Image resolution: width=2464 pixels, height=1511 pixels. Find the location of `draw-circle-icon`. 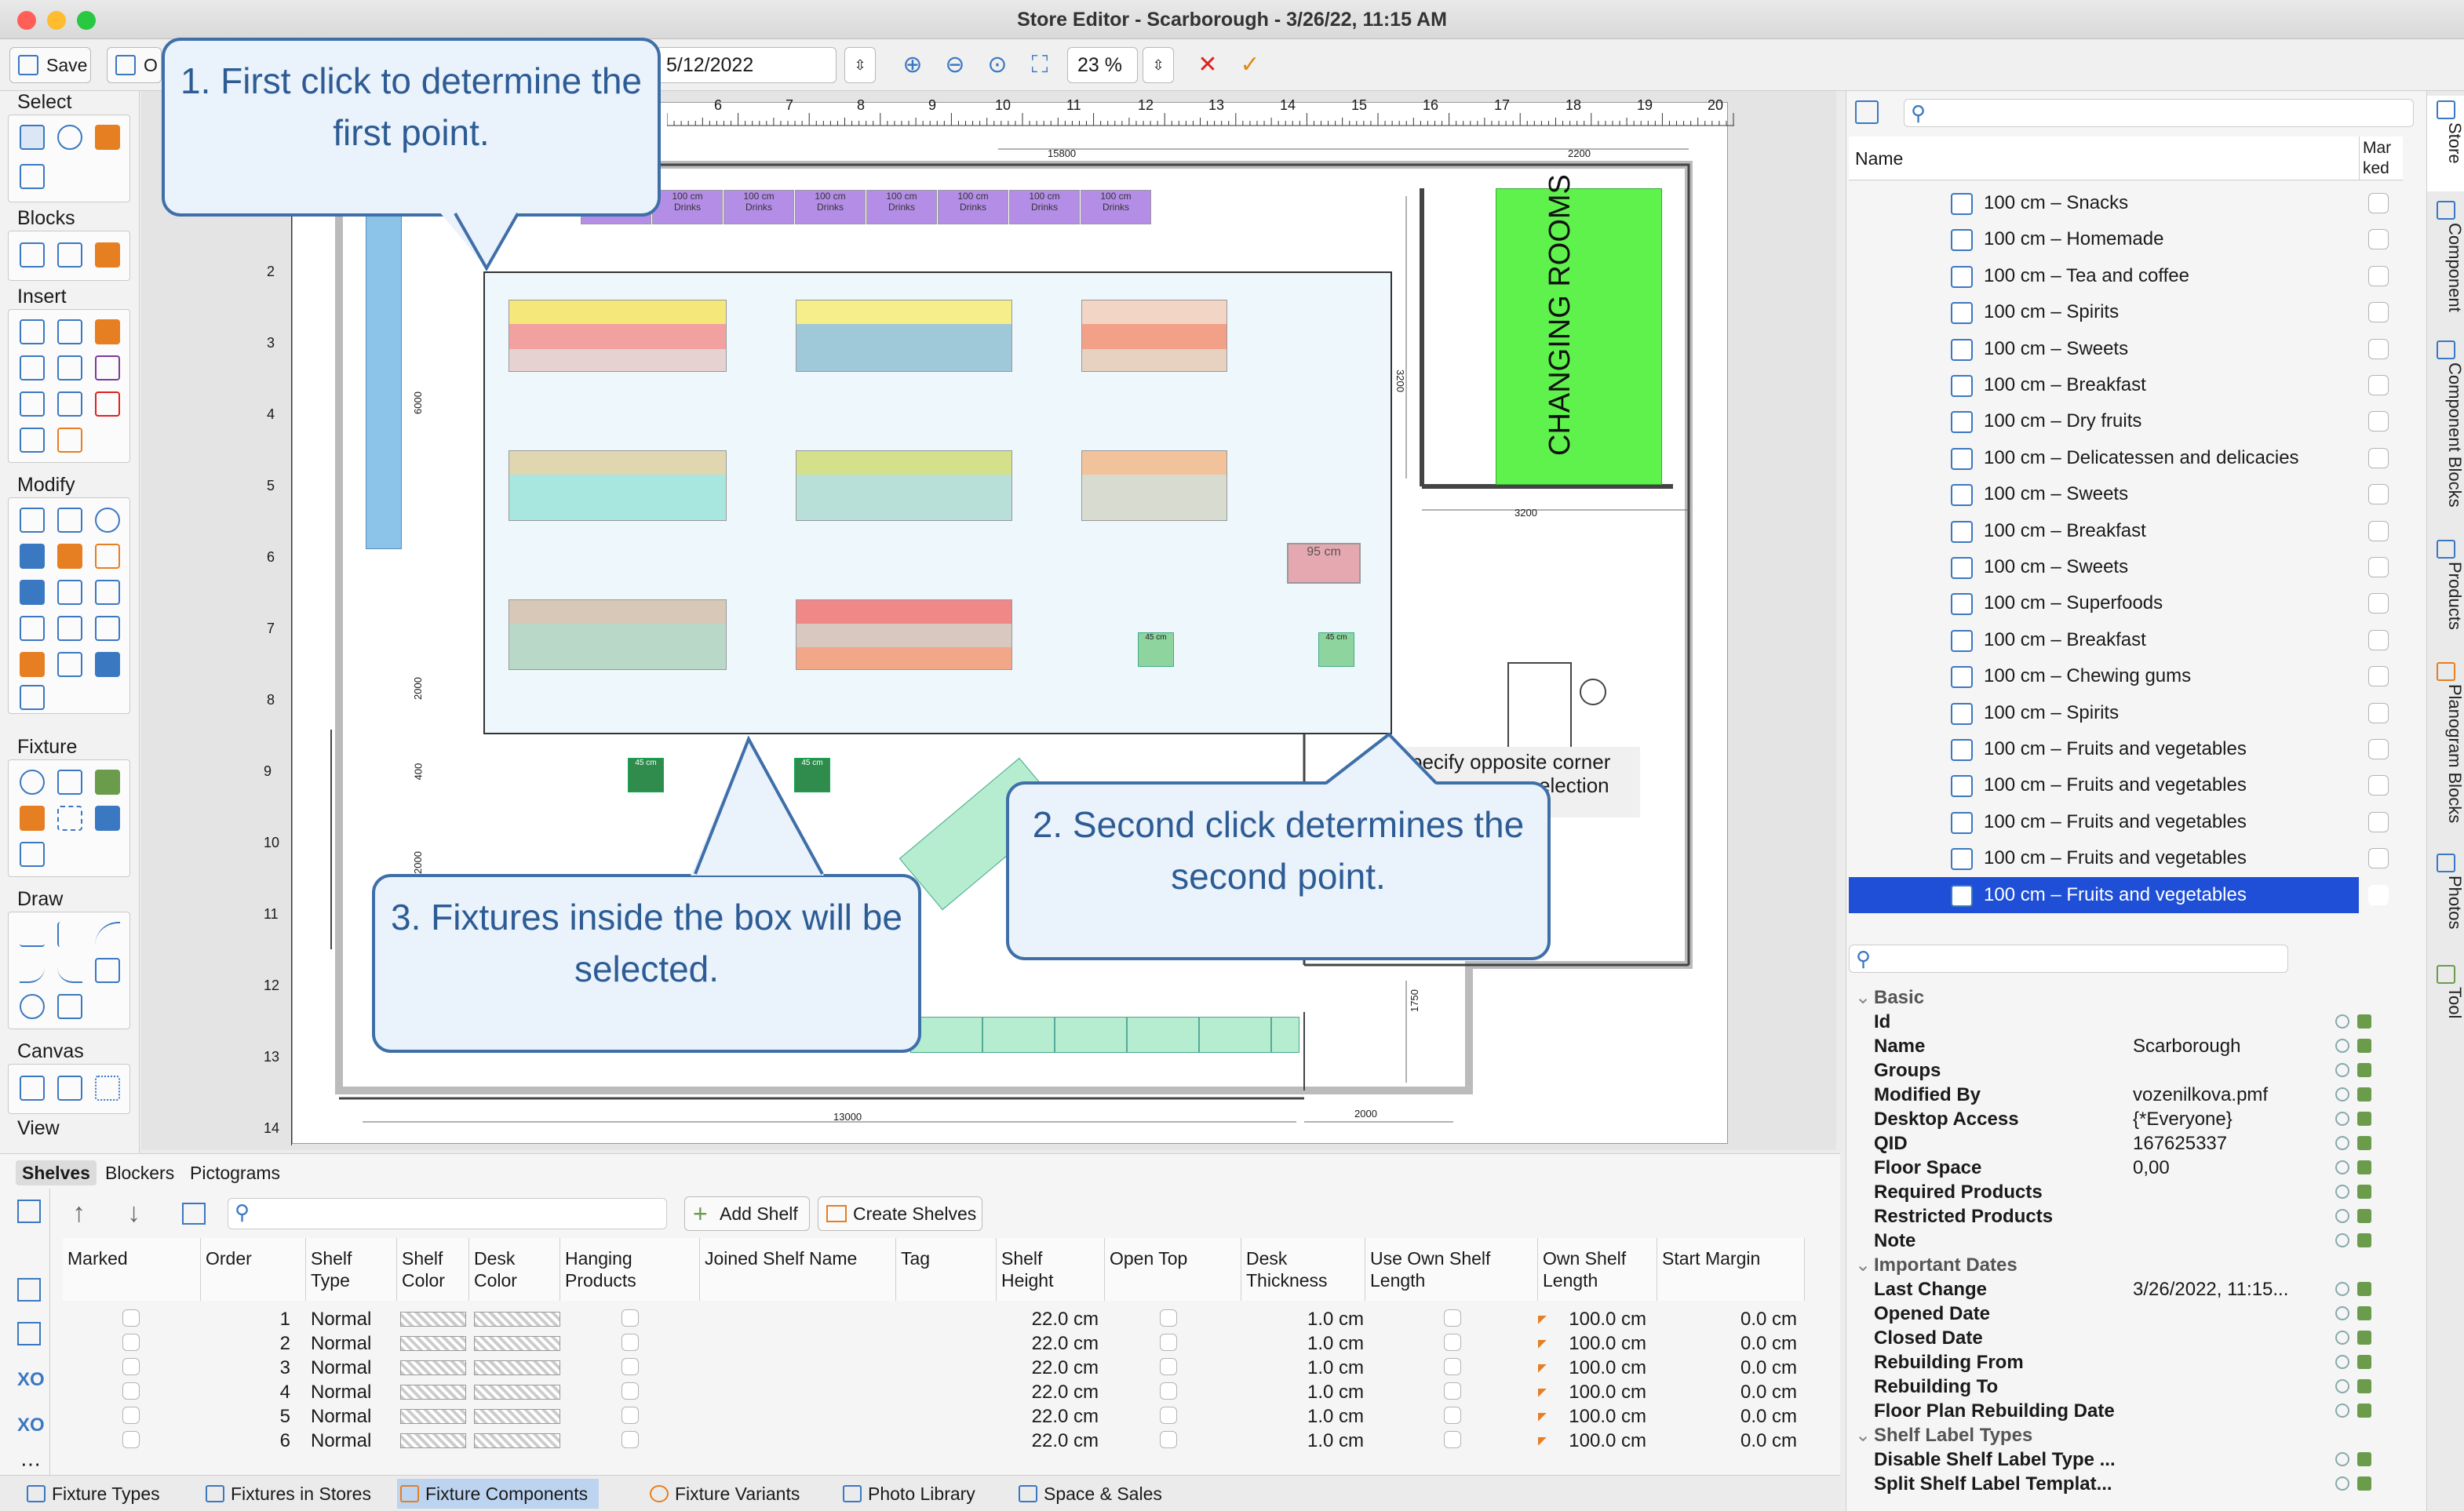

draw-circle-icon is located at coordinates (32, 1006).